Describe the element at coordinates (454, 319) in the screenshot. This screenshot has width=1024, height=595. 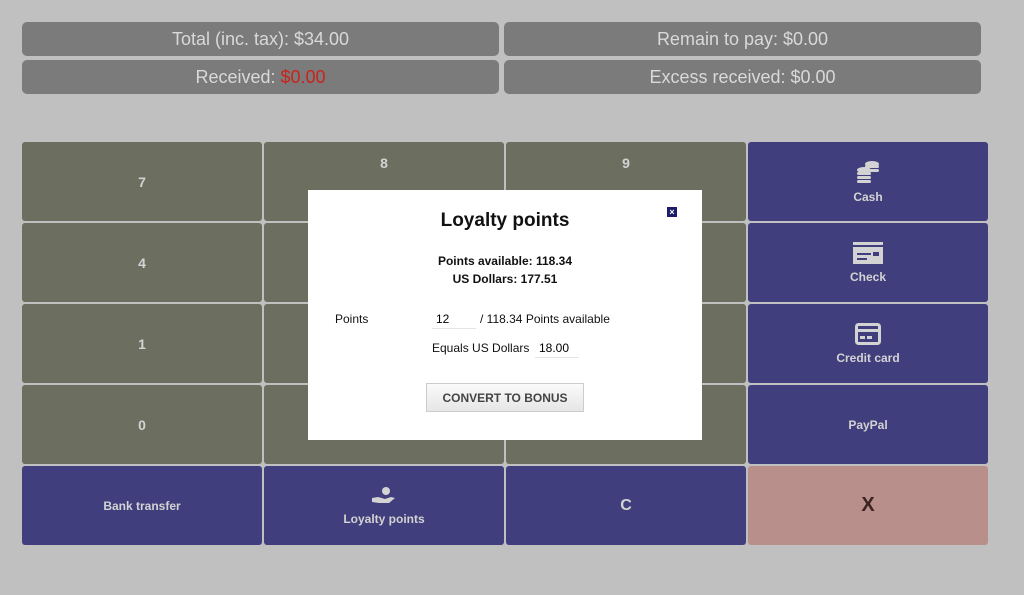
I see `points-input` at that location.